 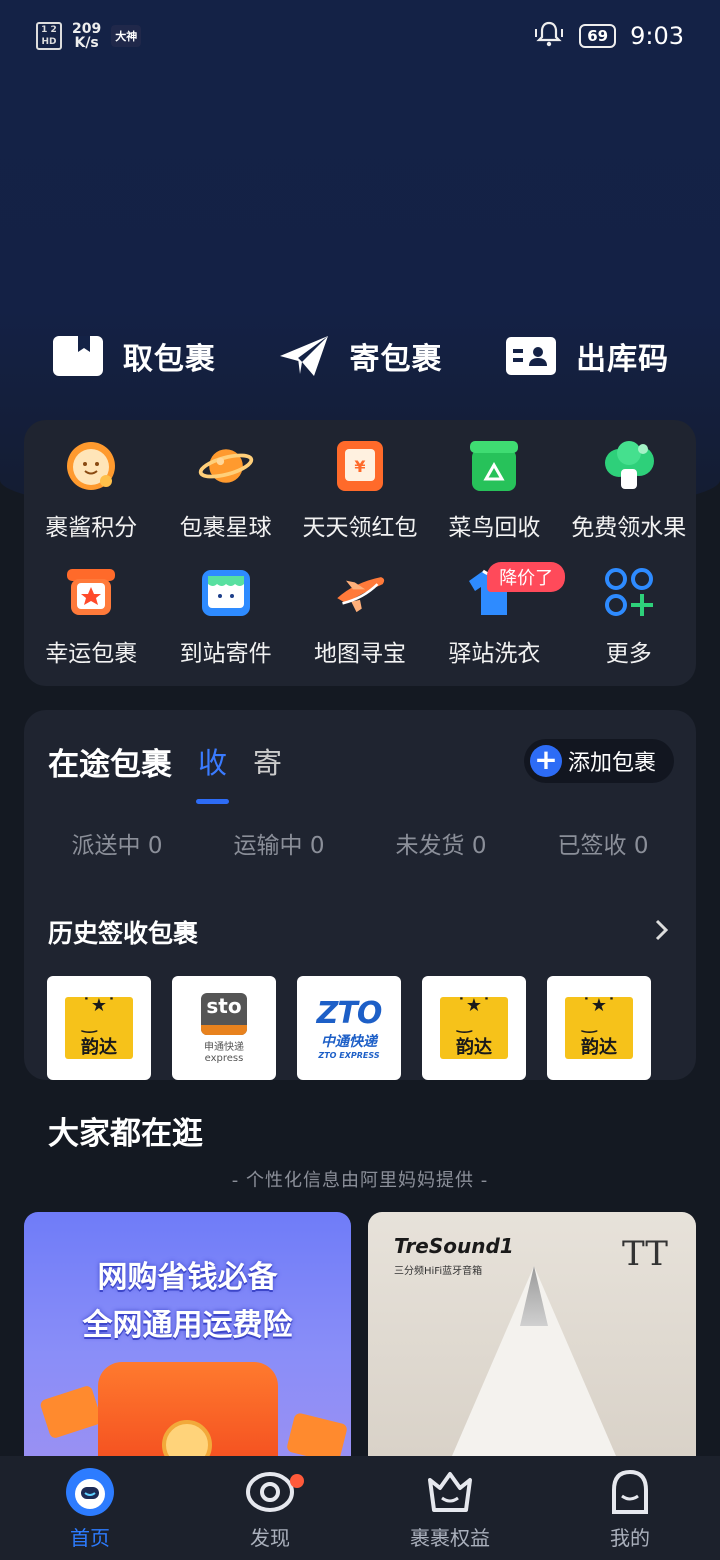 What do you see at coordinates (126, 36) in the screenshot?
I see `app-badge: 大神` at bounding box center [126, 36].